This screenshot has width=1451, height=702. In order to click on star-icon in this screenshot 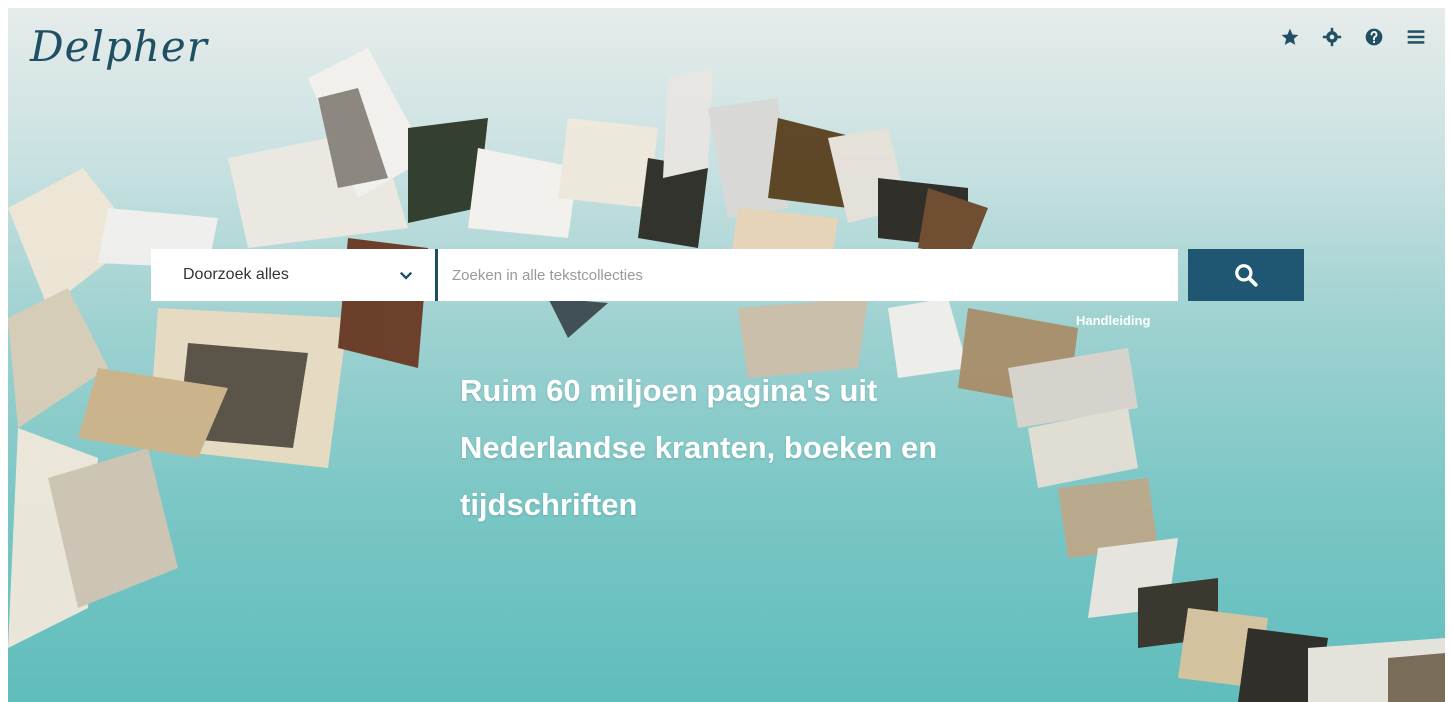, I will do `click(1290, 37)`.